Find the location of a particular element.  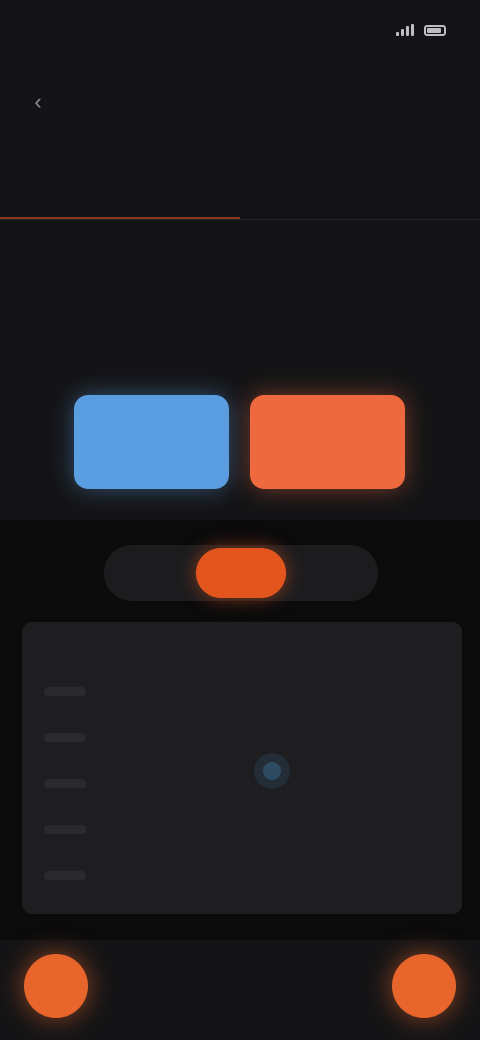

reading-panel is located at coordinates (240, 292).